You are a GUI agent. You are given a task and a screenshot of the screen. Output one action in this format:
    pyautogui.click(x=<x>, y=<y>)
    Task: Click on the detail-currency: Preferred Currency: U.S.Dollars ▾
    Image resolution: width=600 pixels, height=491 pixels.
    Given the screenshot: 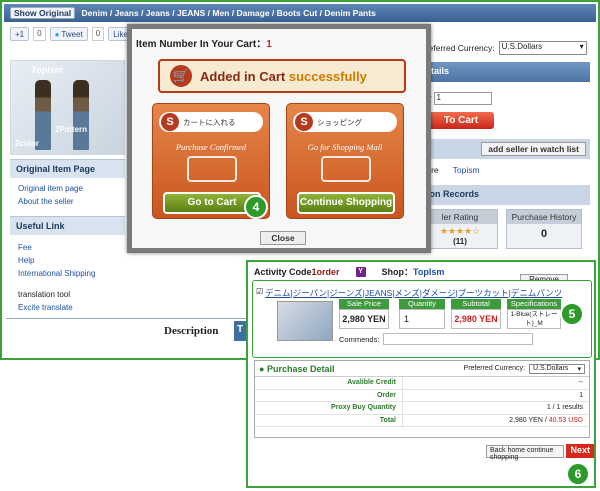 What is the action you would take?
    pyautogui.click(x=524, y=368)
    